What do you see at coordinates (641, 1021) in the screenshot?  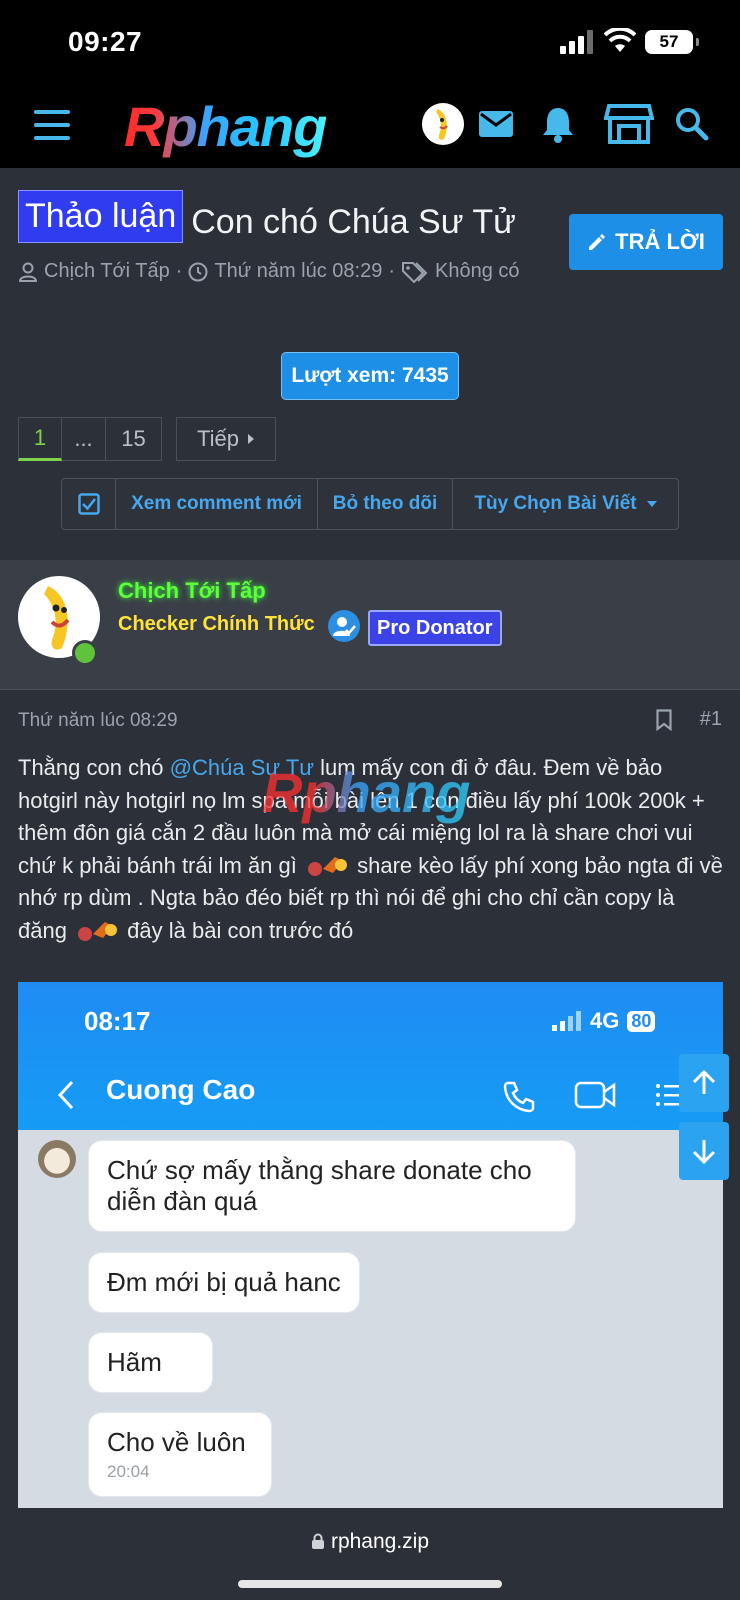 I see `embedded-battery: 80` at bounding box center [641, 1021].